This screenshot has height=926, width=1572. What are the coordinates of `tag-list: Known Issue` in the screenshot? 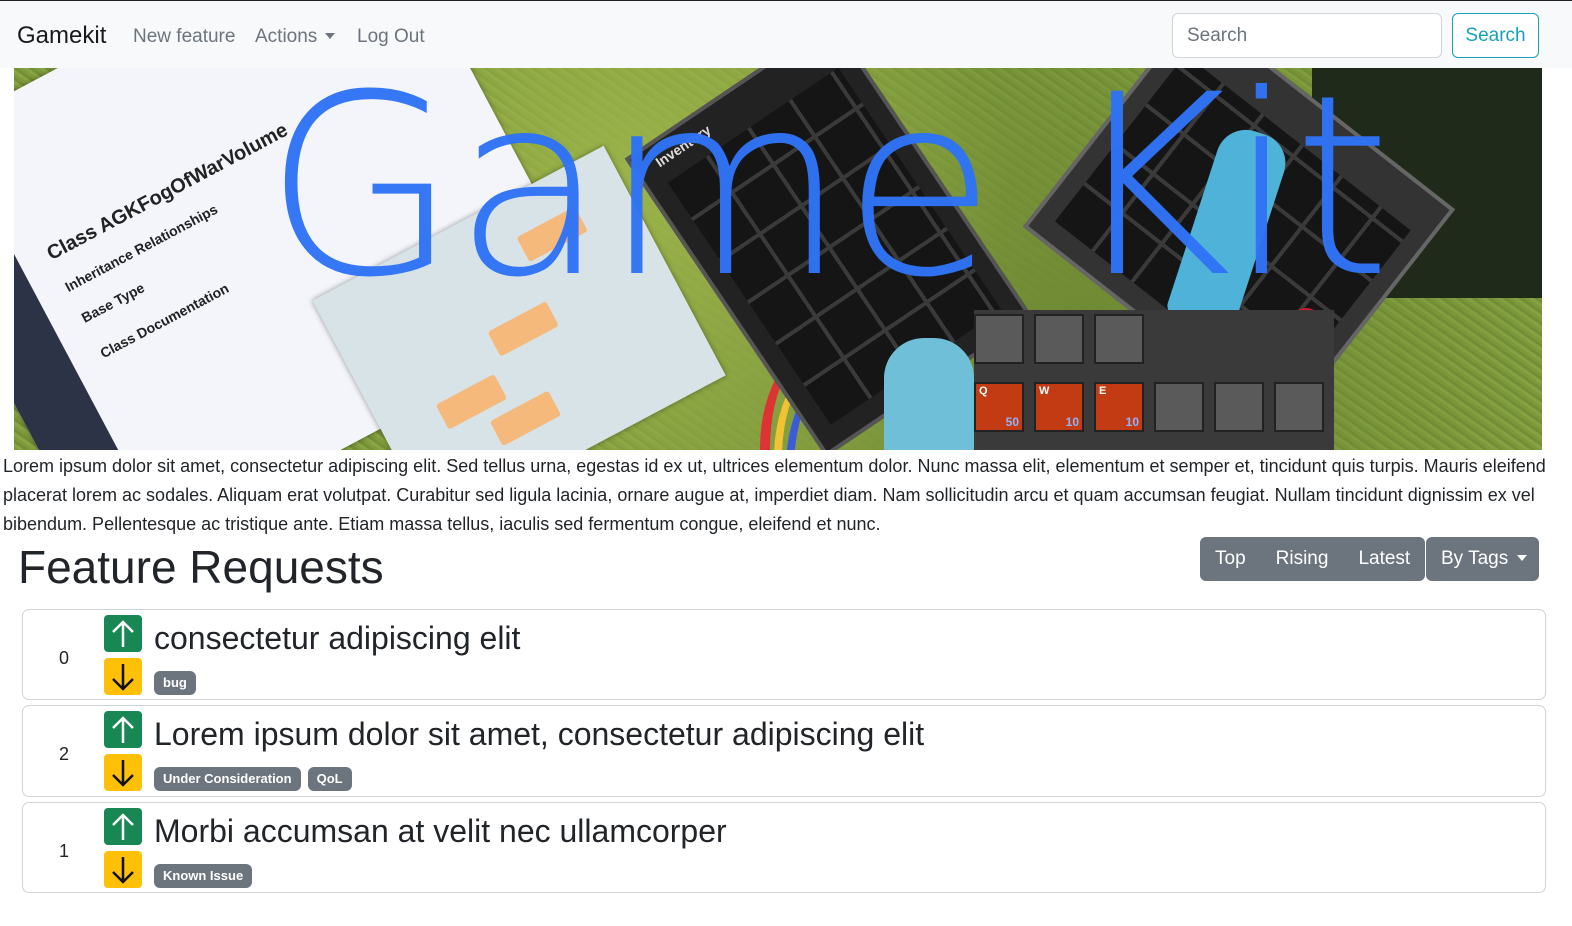 It's located at (203, 876).